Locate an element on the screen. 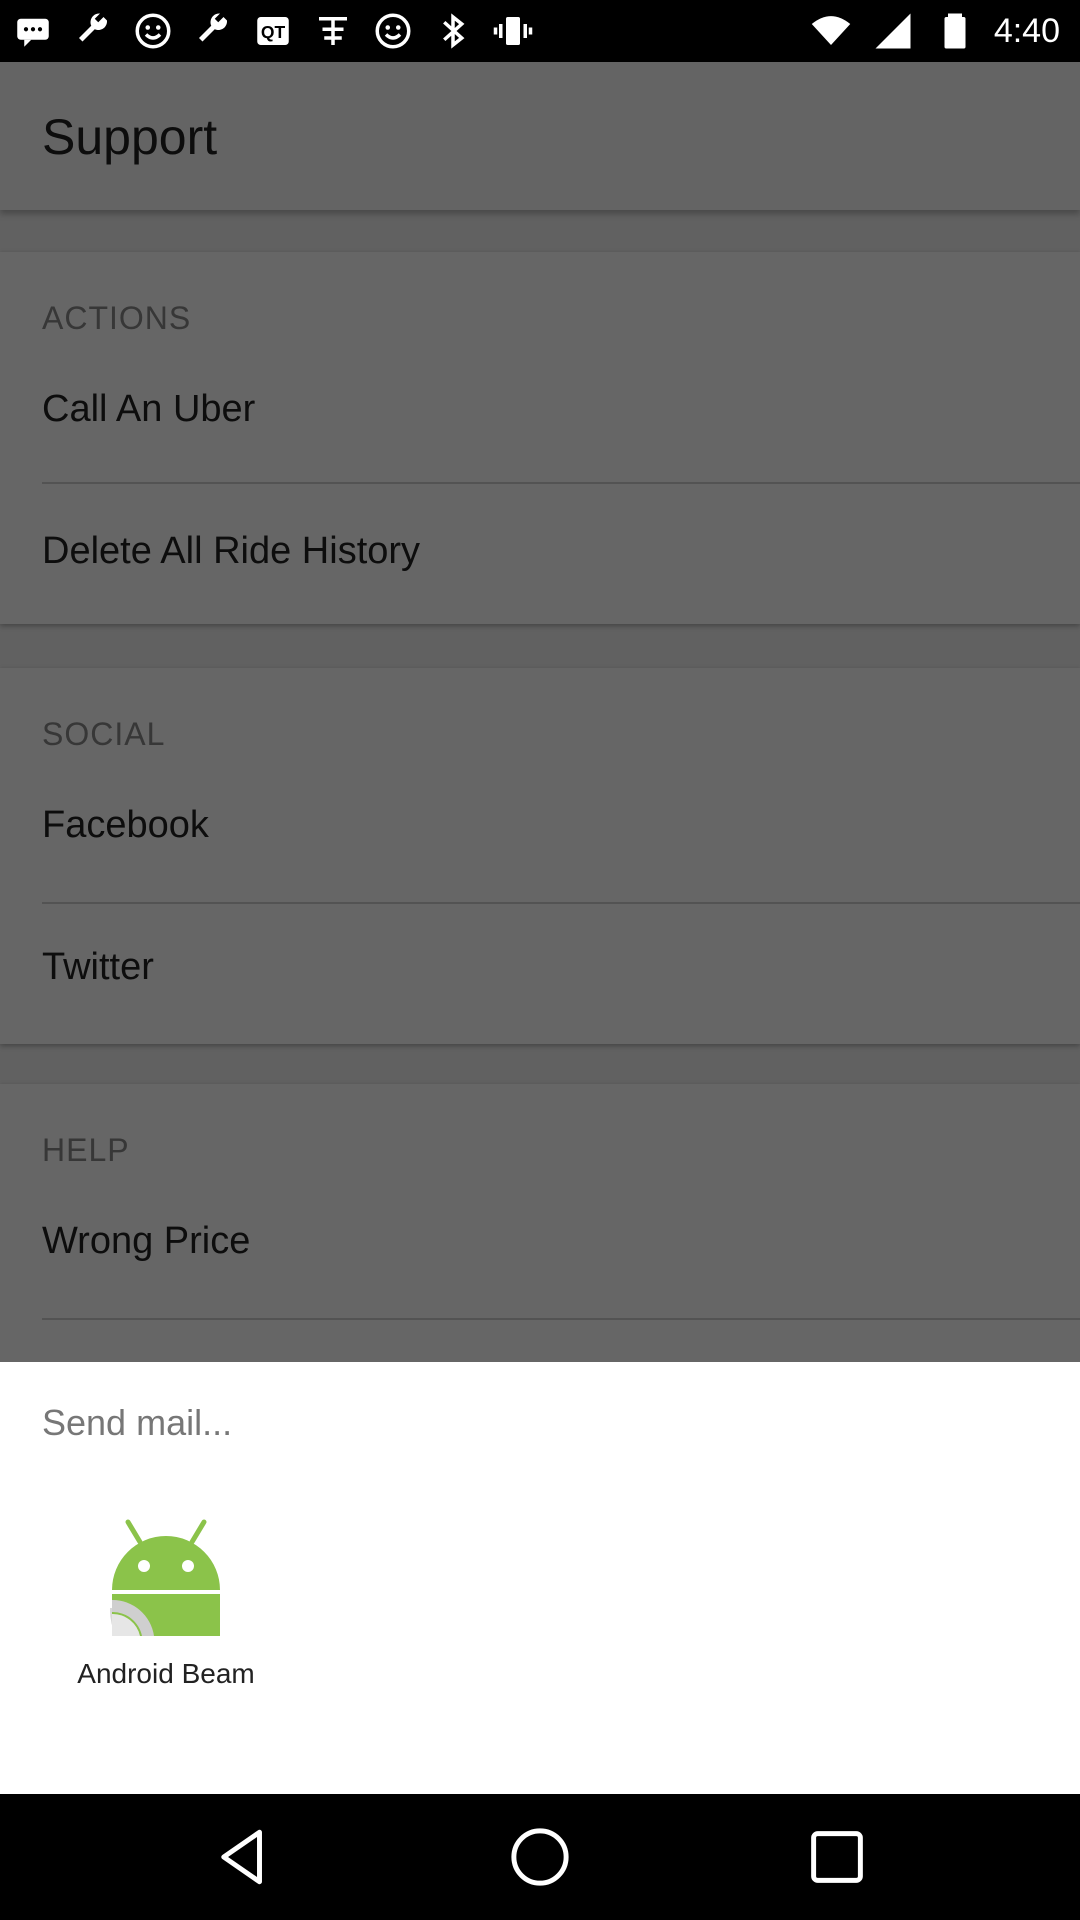  notification-icons: QT is located at coordinates (273, 31).